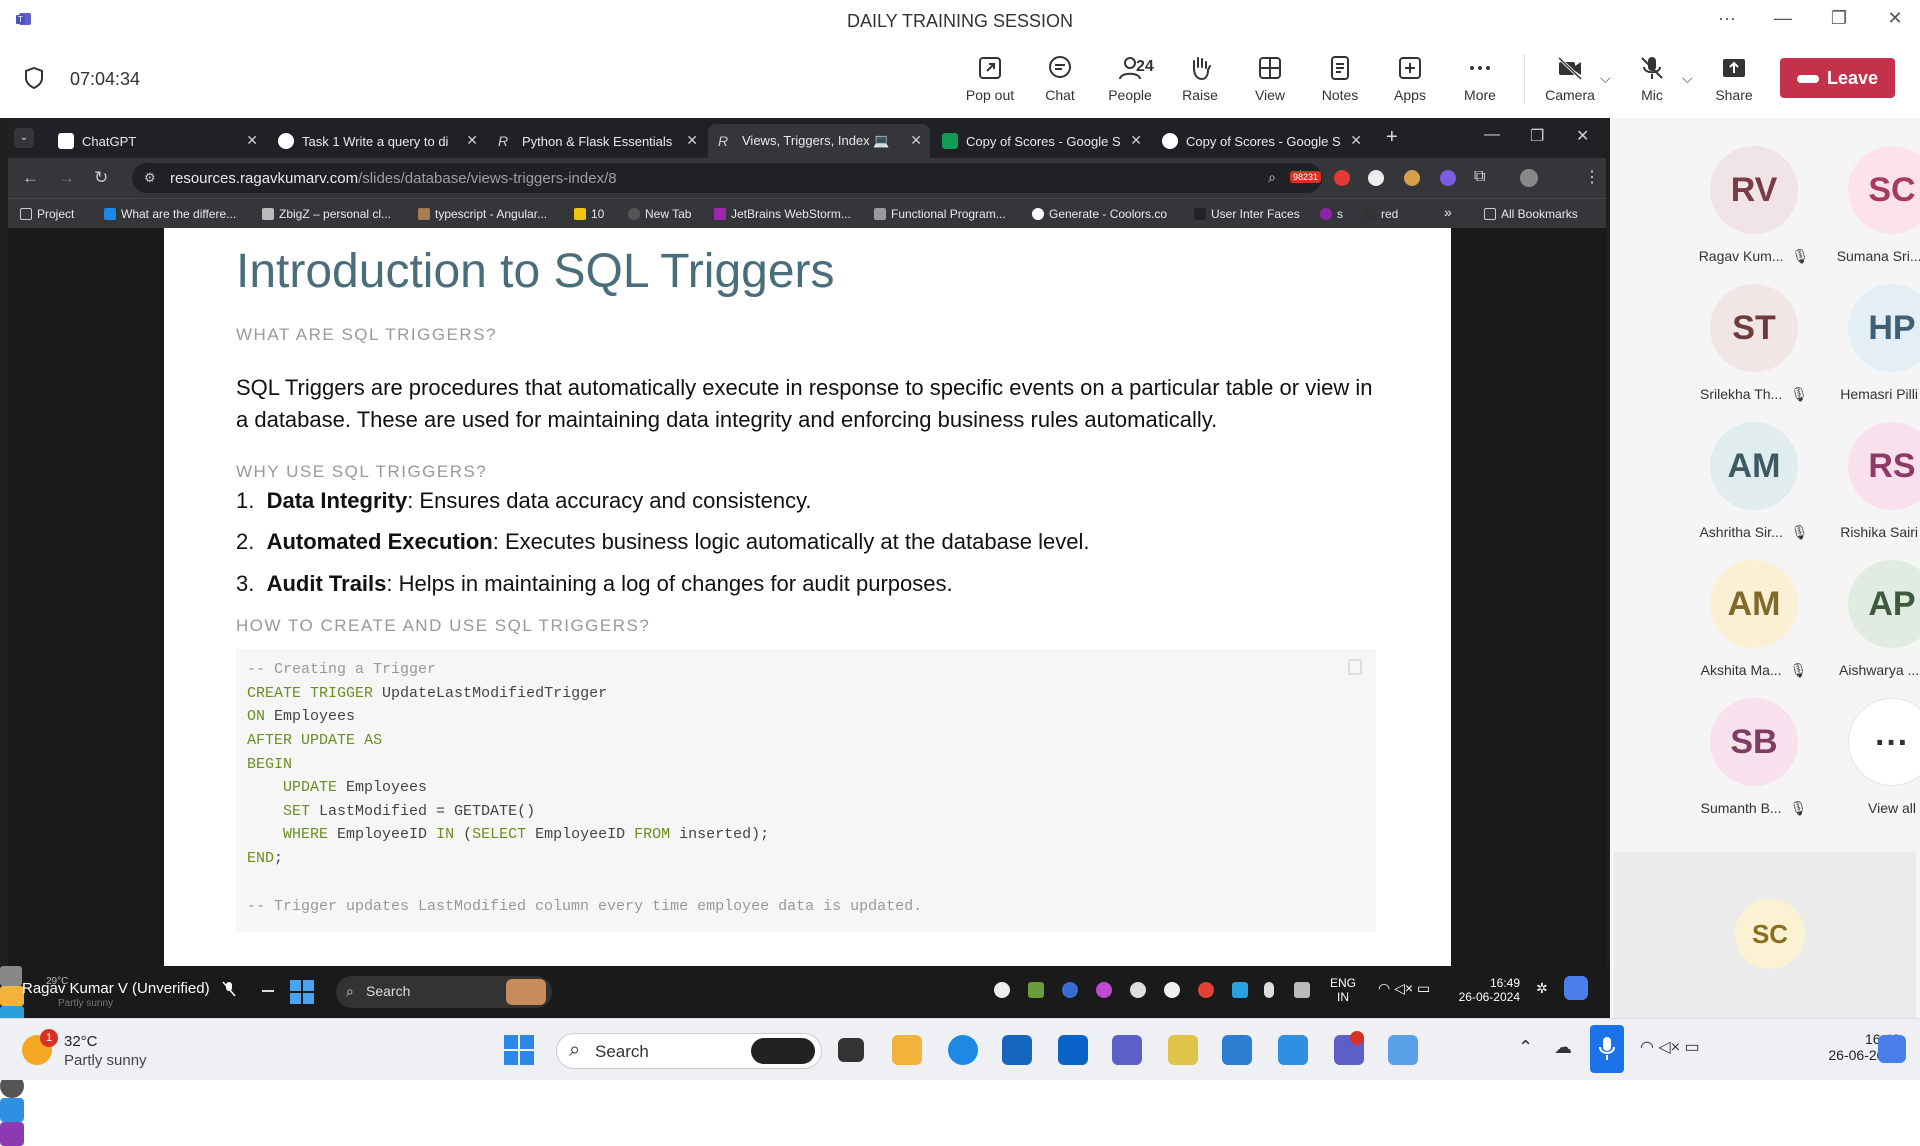 The image size is (1920, 1146). What do you see at coordinates (589, 214) in the screenshot?
I see `bookmark-item: 10` at bounding box center [589, 214].